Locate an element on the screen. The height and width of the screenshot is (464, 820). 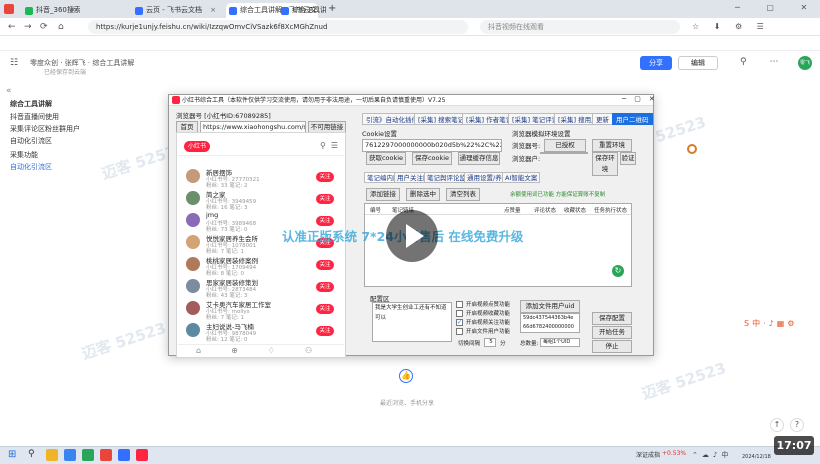
breadcrumb-item: 综合工具讲解 is located at coordinates (113, 63).